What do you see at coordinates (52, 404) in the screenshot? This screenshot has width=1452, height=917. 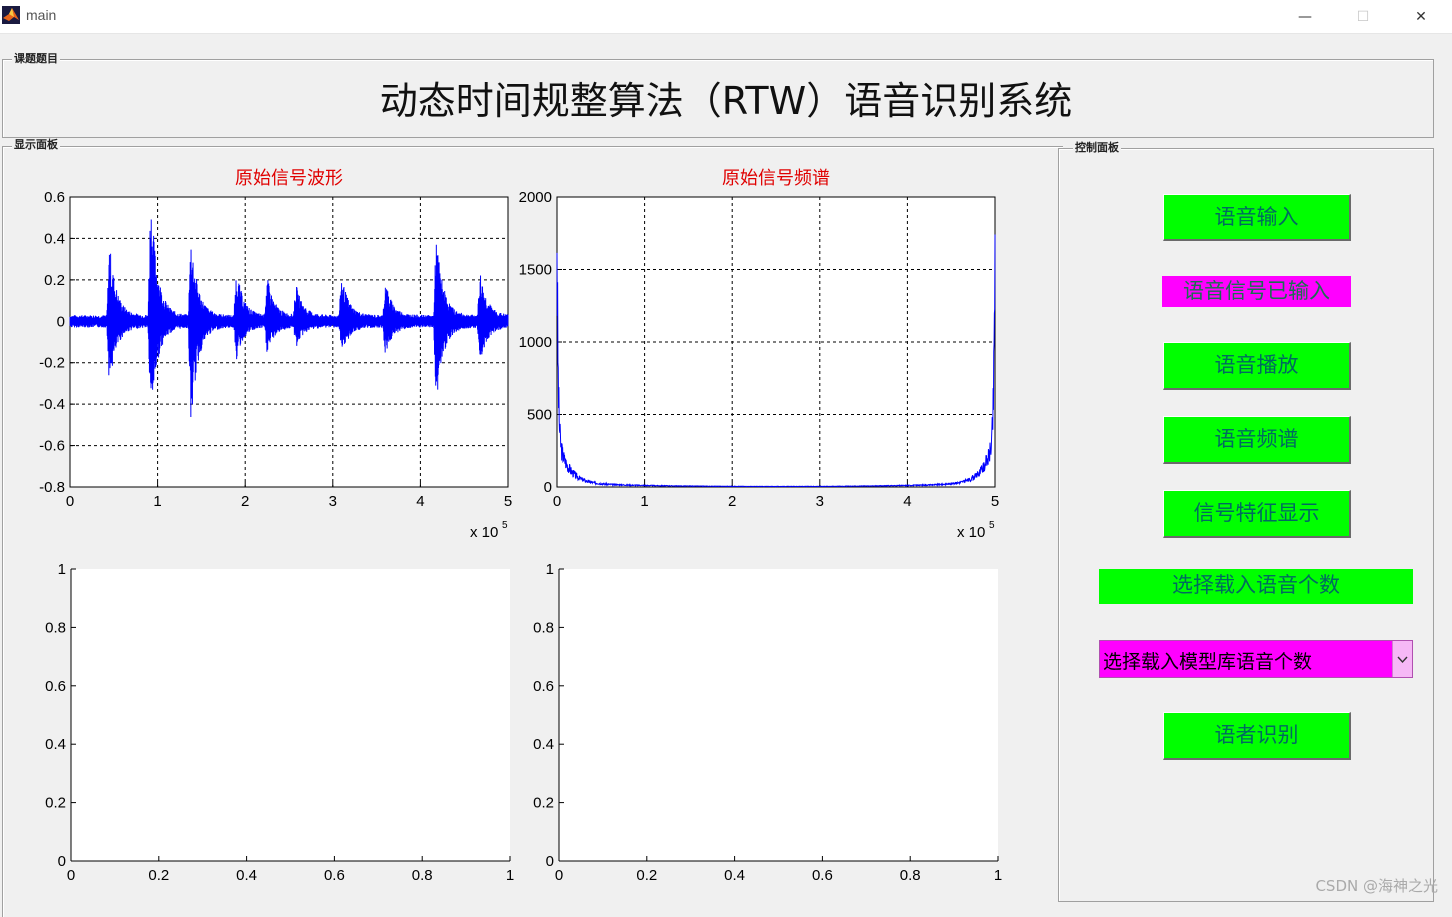 I see `axes-0-y-tick-label: -0.4` at bounding box center [52, 404].